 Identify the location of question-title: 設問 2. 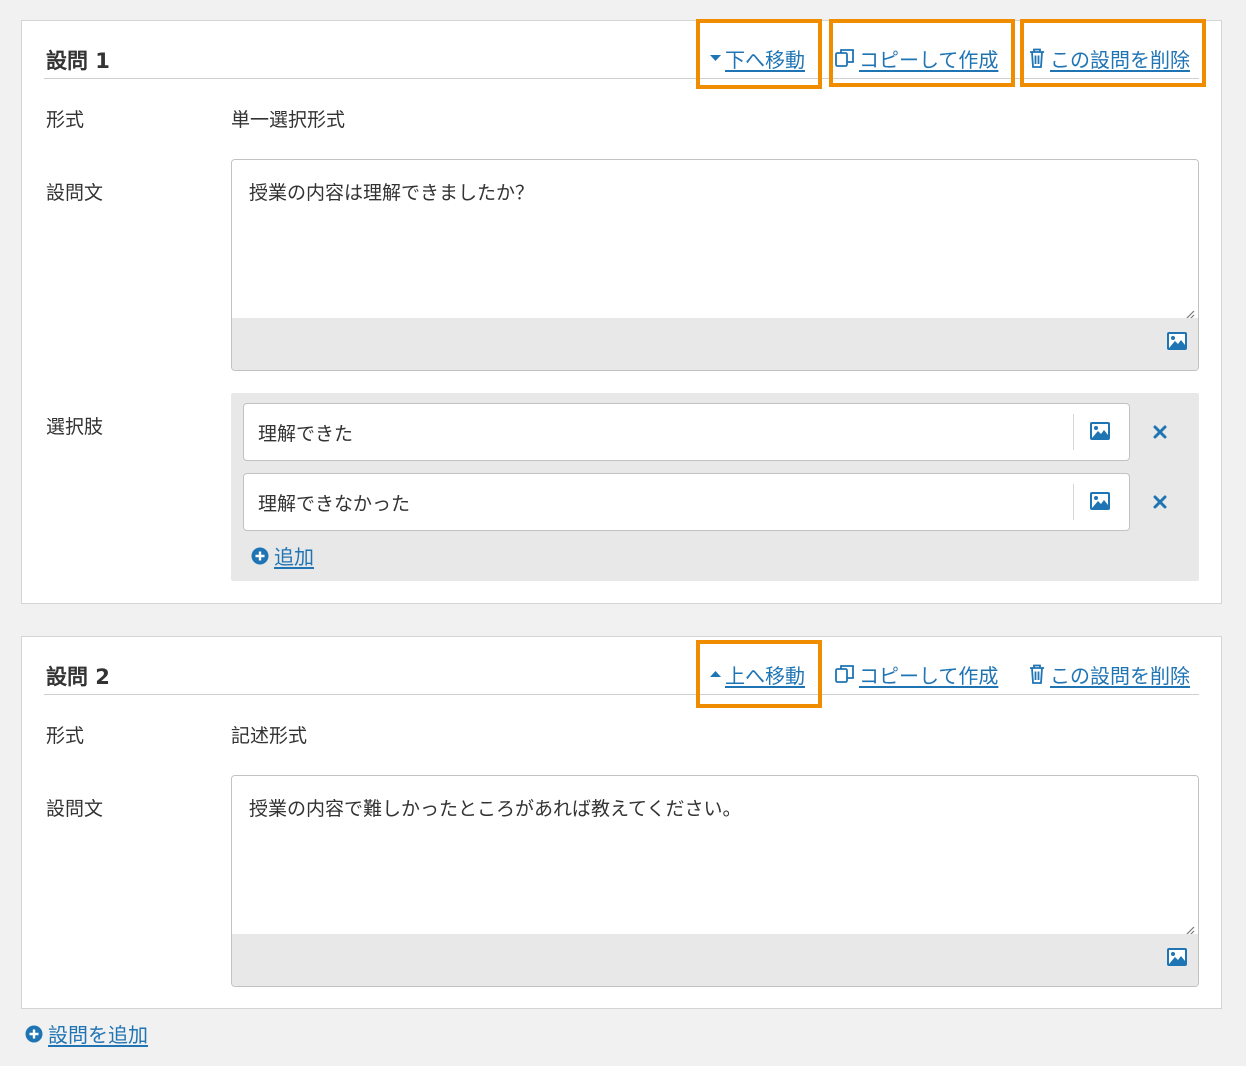
(78, 677).